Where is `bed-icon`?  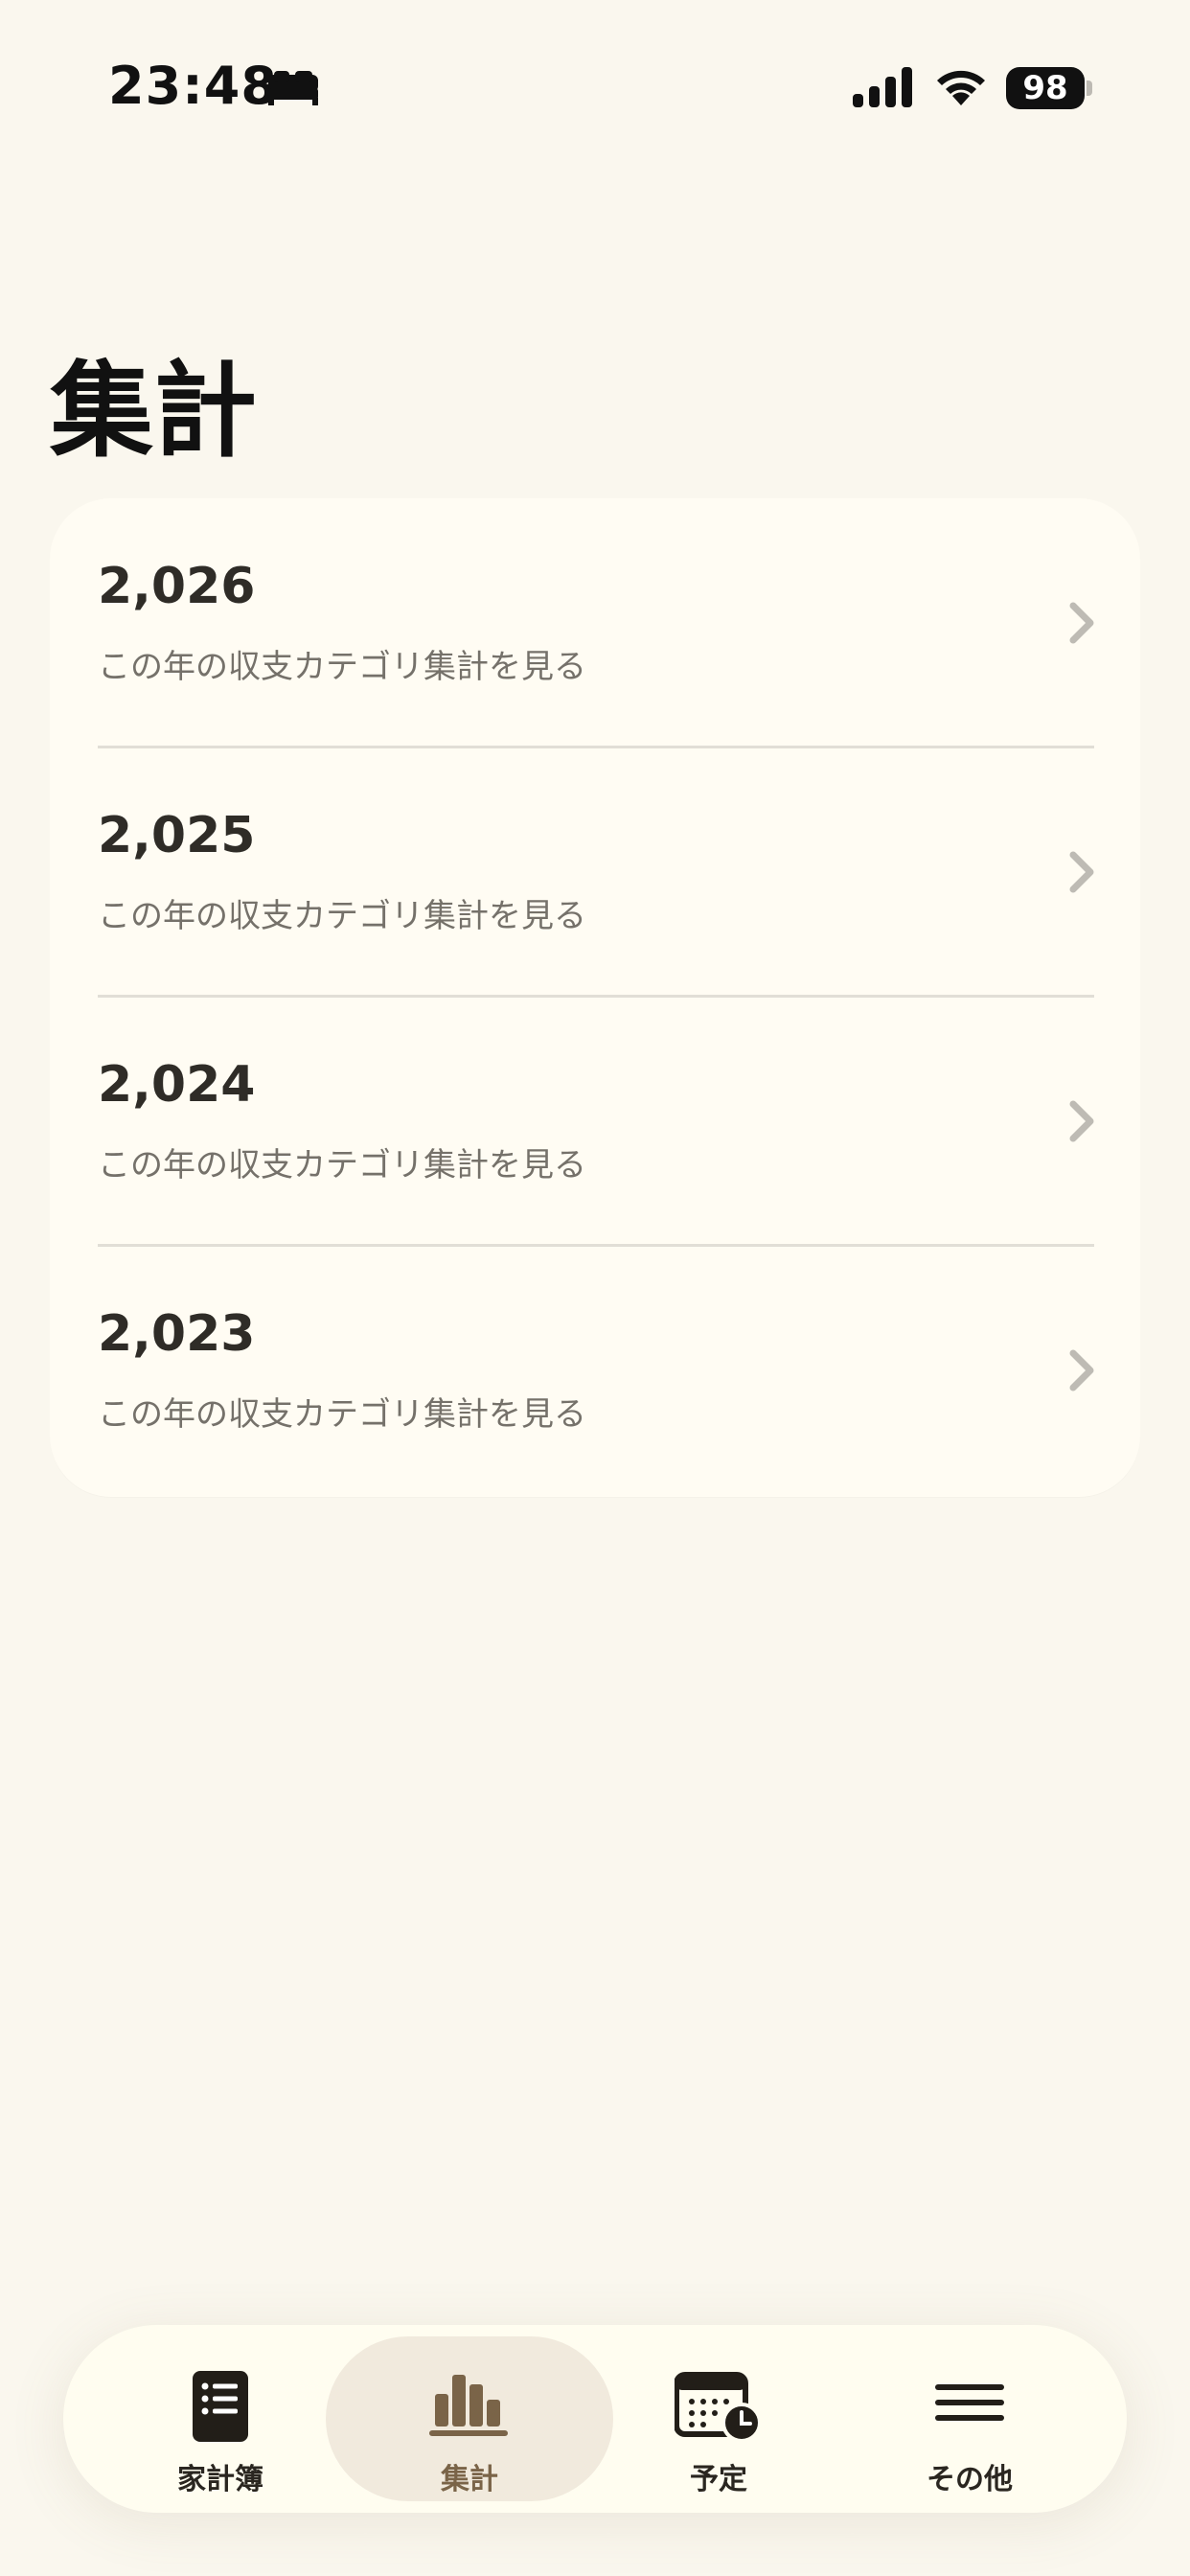 bed-icon is located at coordinates (293, 88).